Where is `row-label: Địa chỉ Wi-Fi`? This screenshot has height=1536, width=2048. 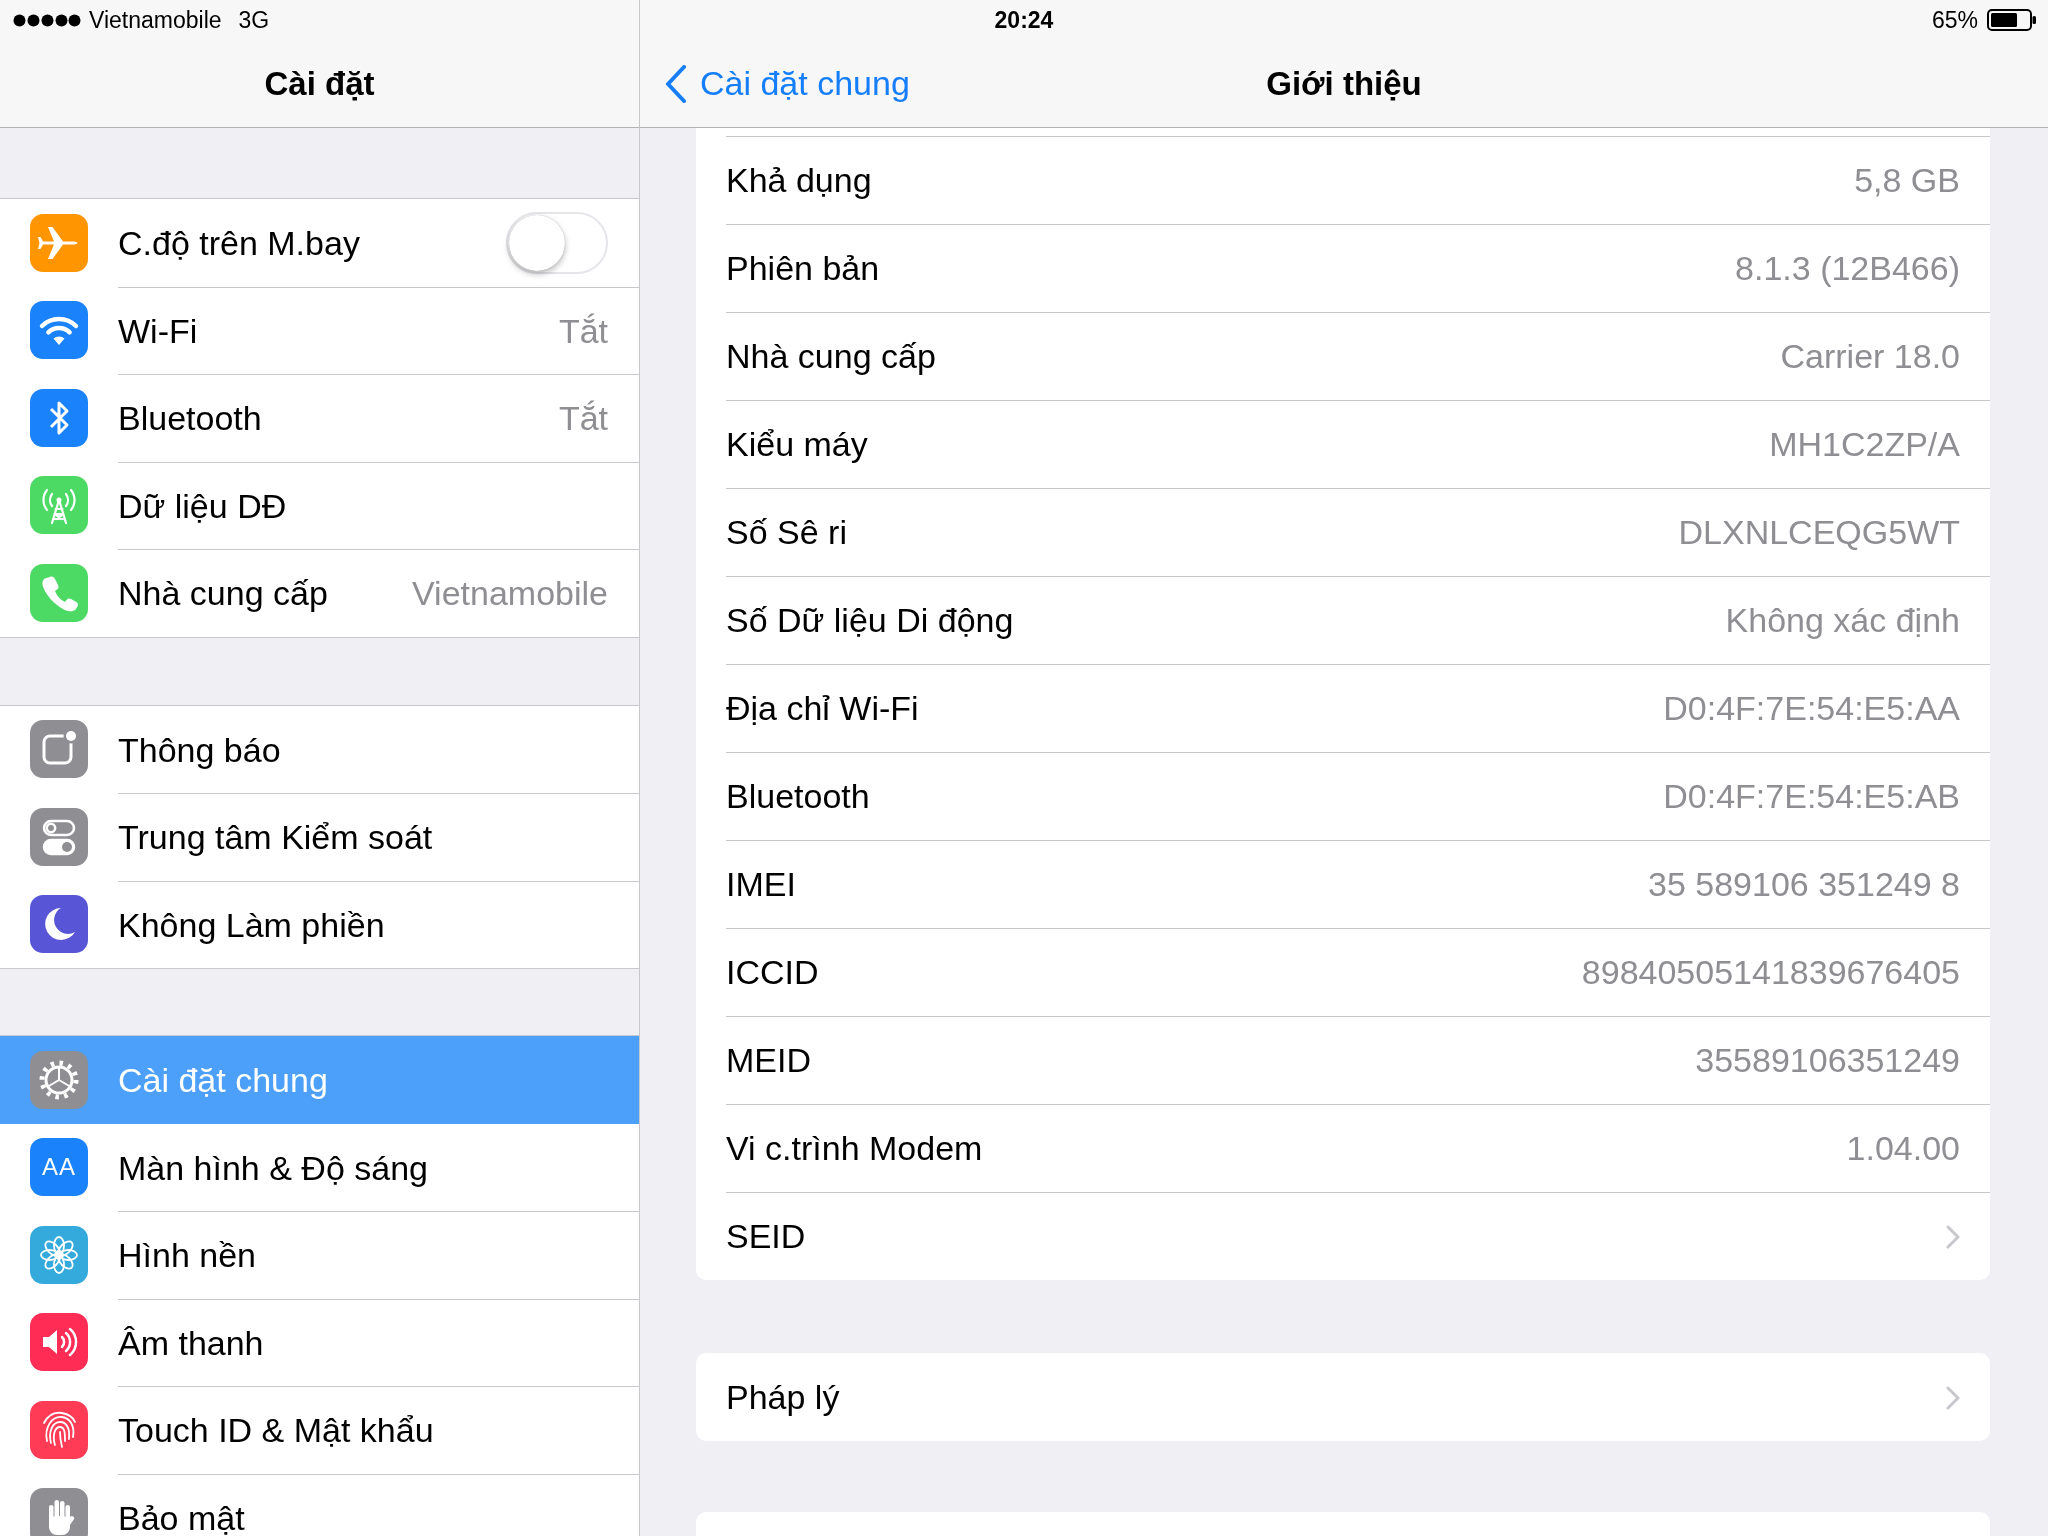
row-label: Địa chỉ Wi-Fi is located at coordinates (822, 709).